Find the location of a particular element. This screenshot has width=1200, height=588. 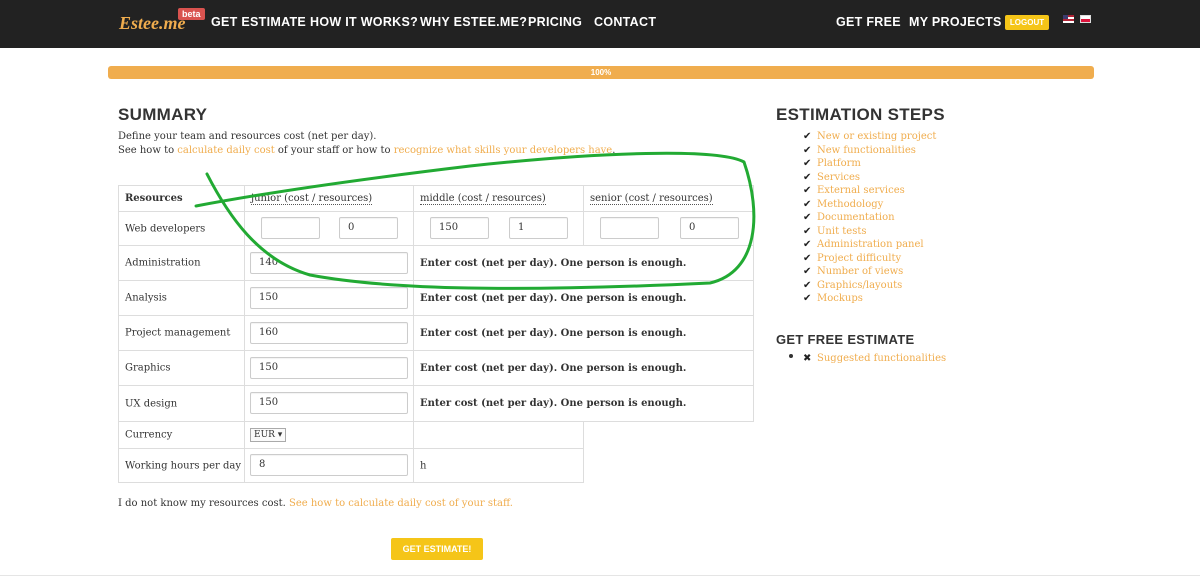

step-item: ✔ Graphics/layouts is located at coordinates (852, 285).